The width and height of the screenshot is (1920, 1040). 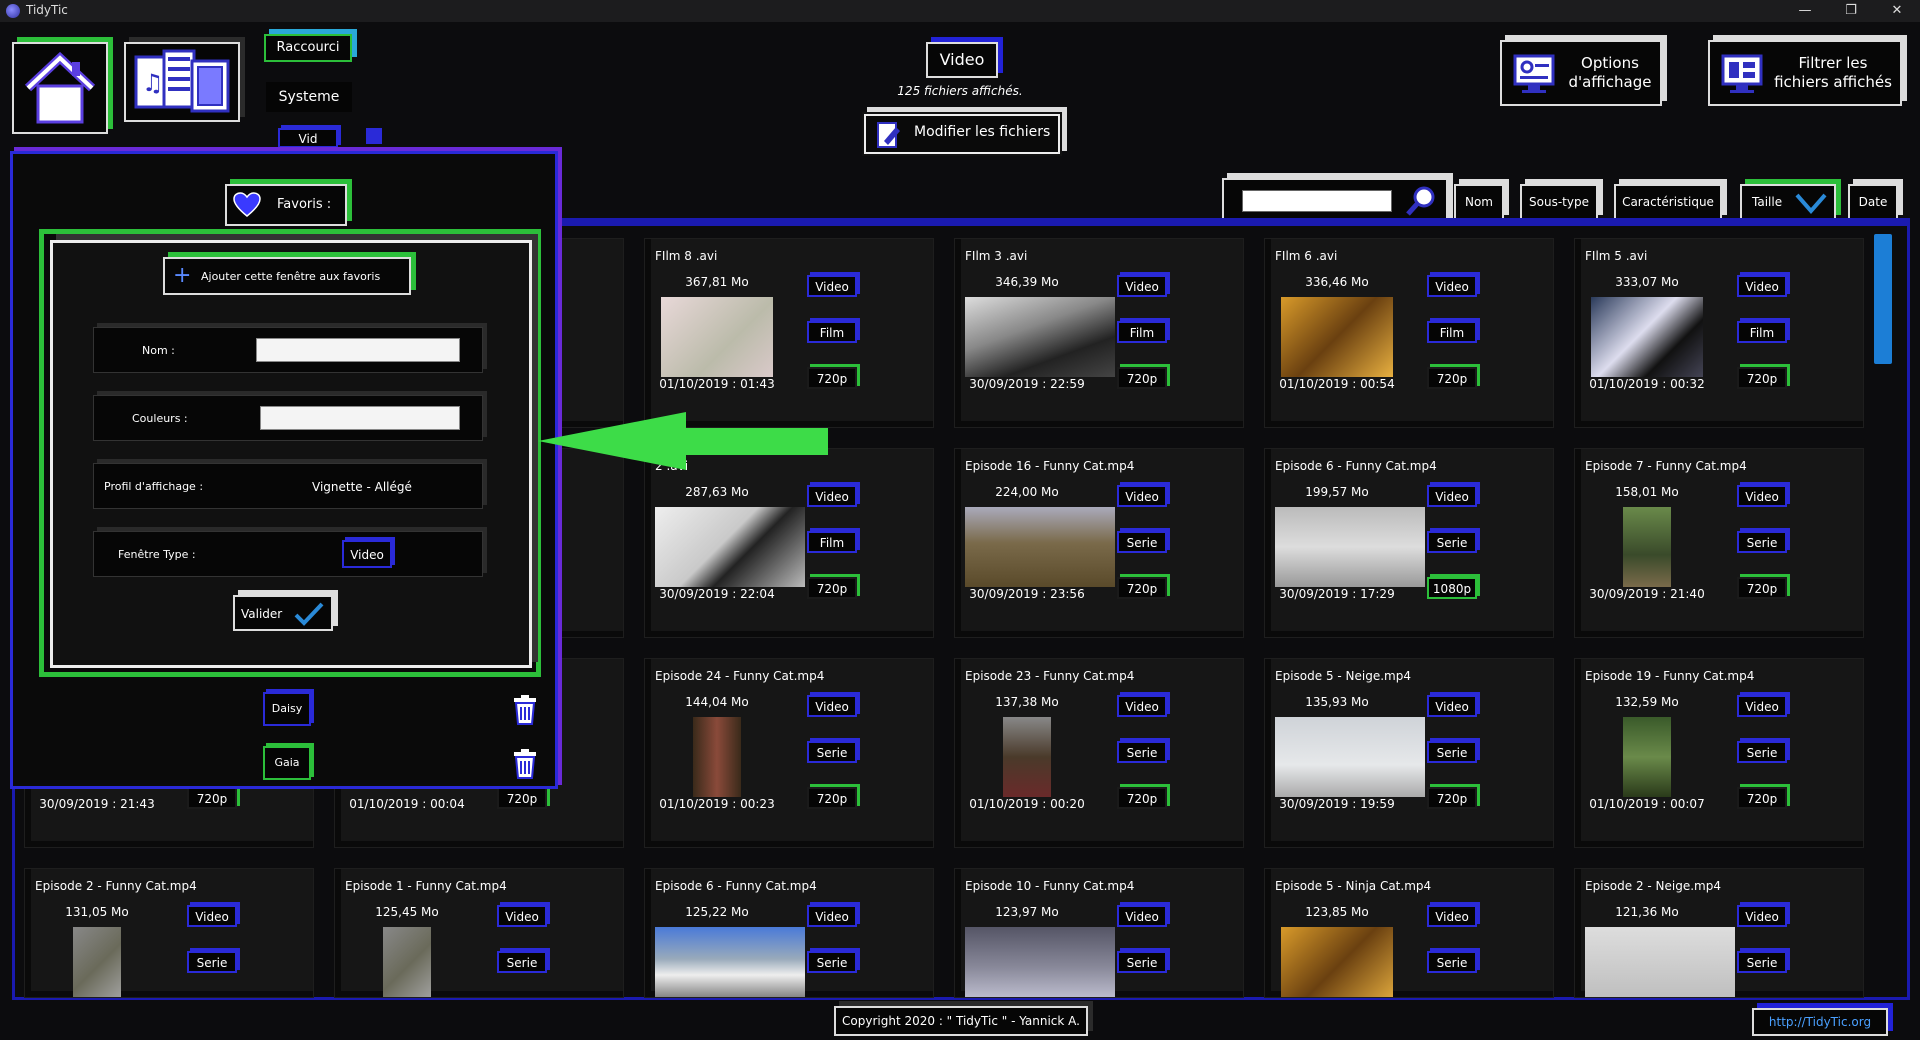 What do you see at coordinates (1820, 1022) in the screenshot?
I see `website-link: http://TidyTic.org` at bounding box center [1820, 1022].